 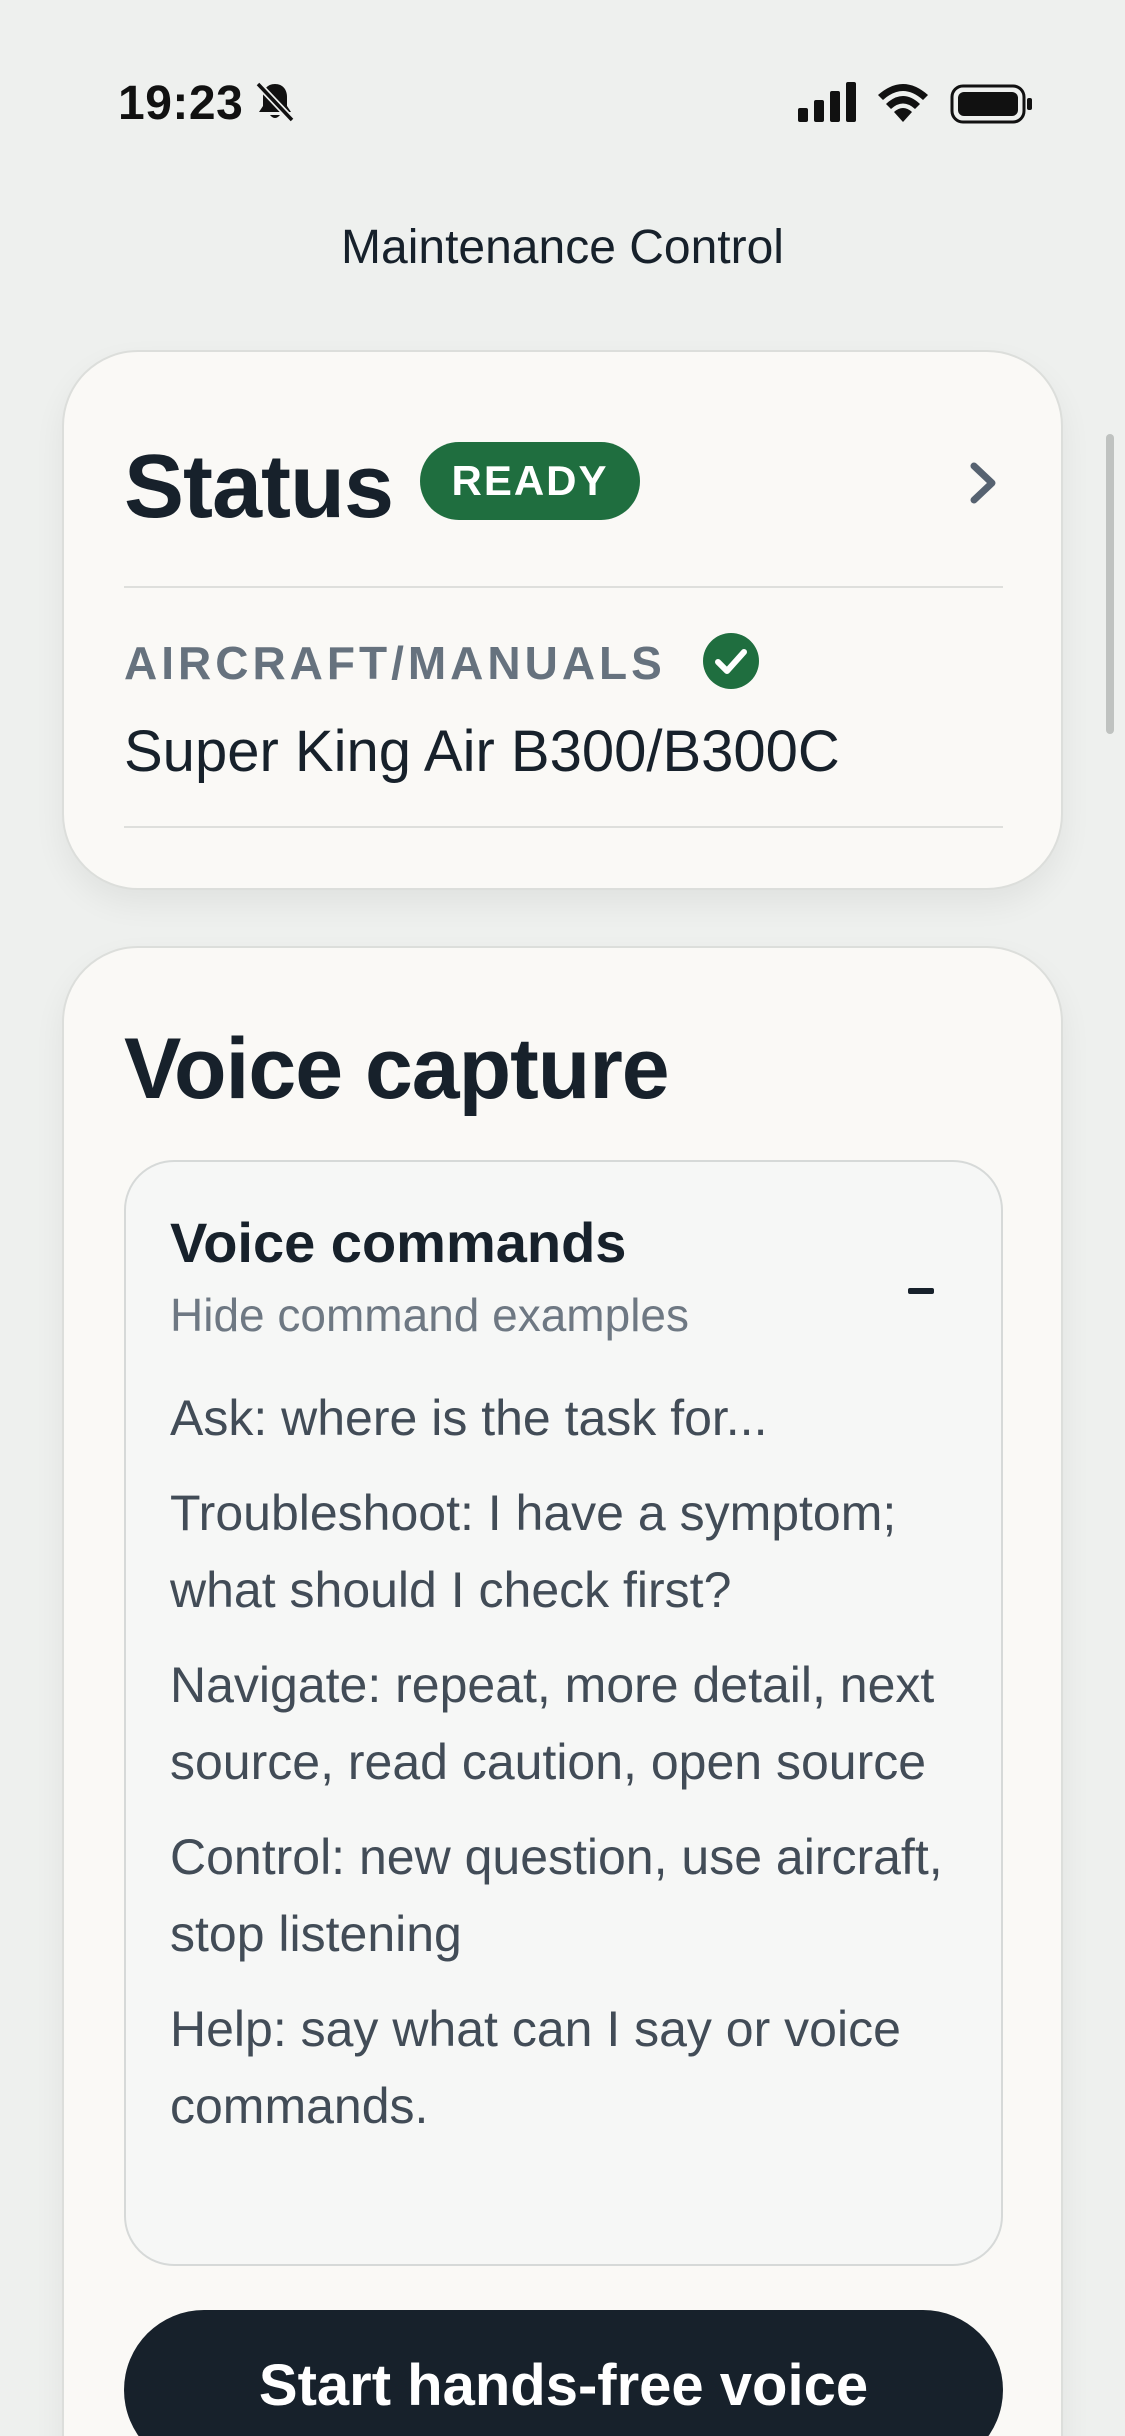 What do you see at coordinates (482, 751) in the screenshot?
I see `aircraft-value: Super King Air B300/B300C` at bounding box center [482, 751].